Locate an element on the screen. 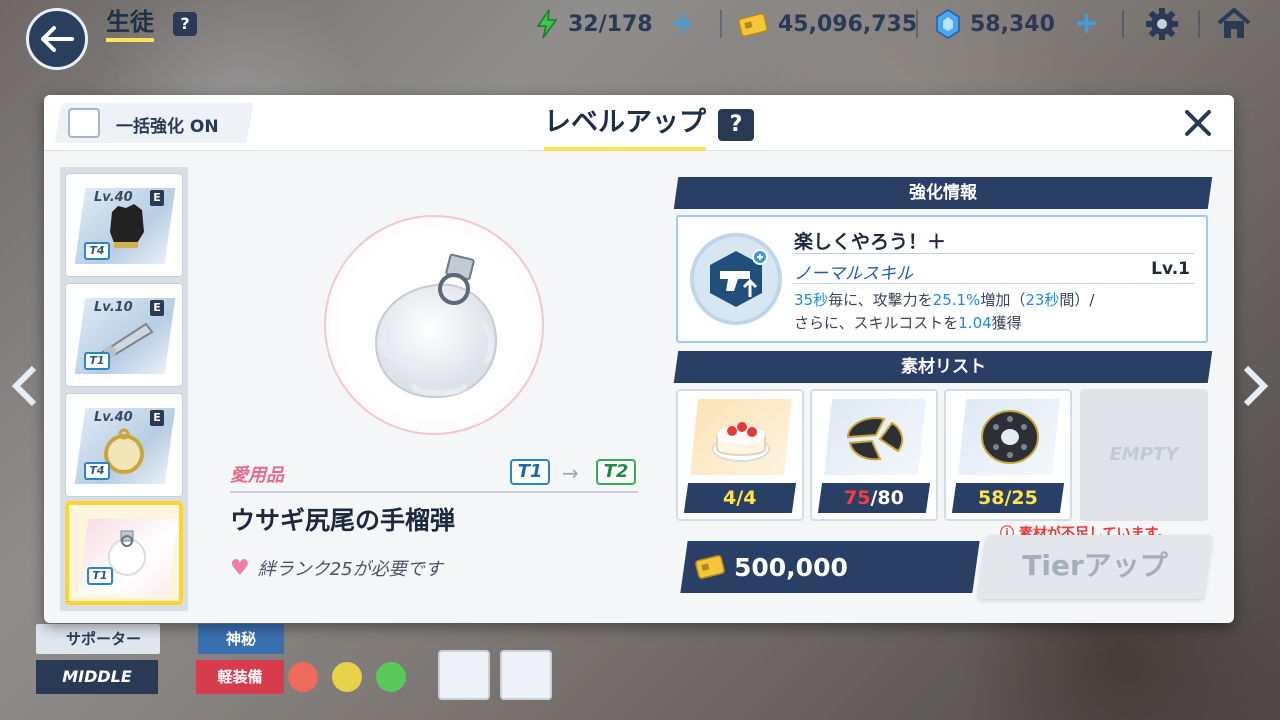 This screenshot has height=720, width=1280. close-button is located at coordinates (1198, 123).